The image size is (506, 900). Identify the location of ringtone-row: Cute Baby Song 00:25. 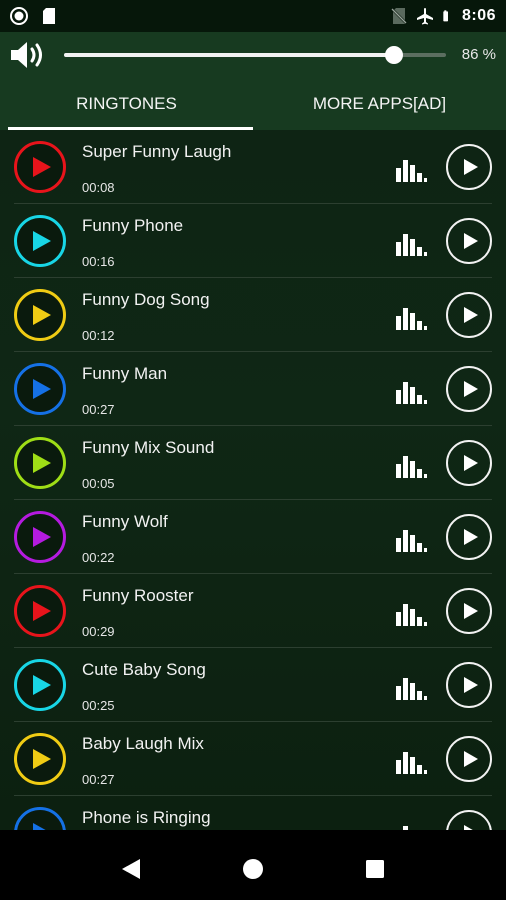
(253, 685).